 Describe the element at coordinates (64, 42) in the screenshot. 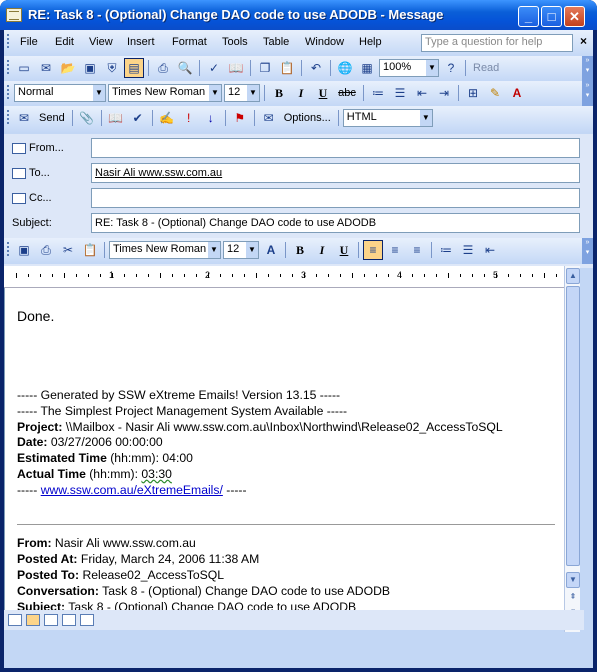

I see `menu-edit: Edit` at that location.